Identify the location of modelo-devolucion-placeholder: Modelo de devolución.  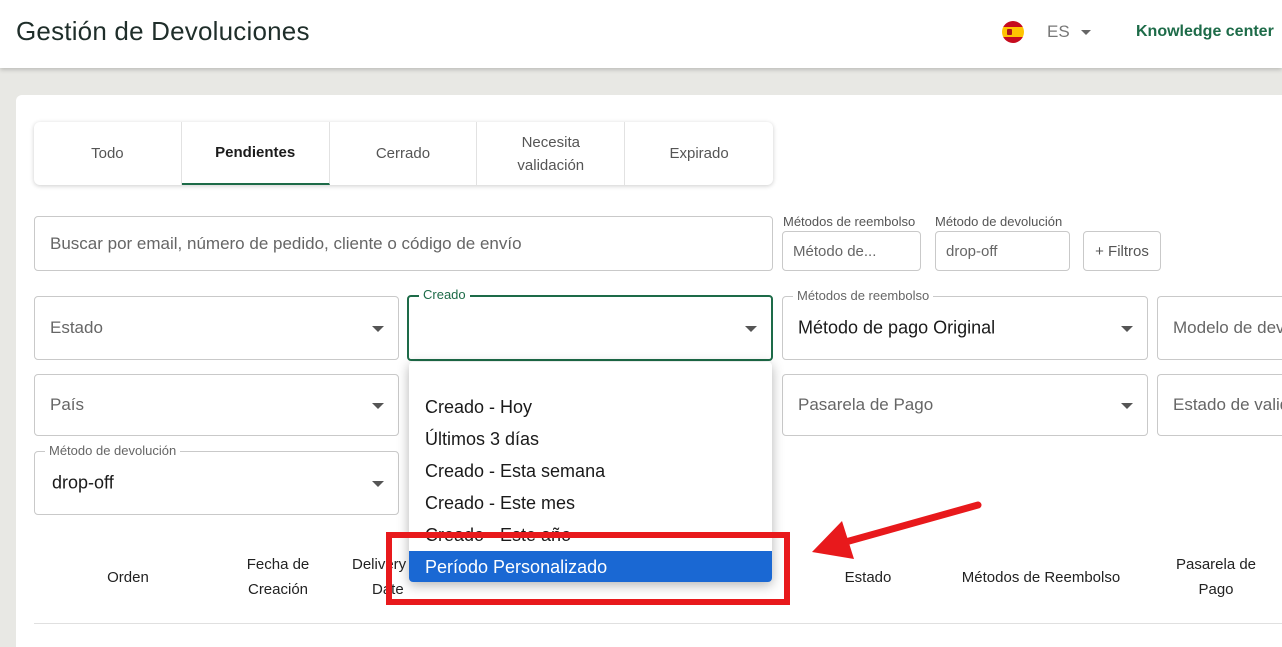
(1227, 327).